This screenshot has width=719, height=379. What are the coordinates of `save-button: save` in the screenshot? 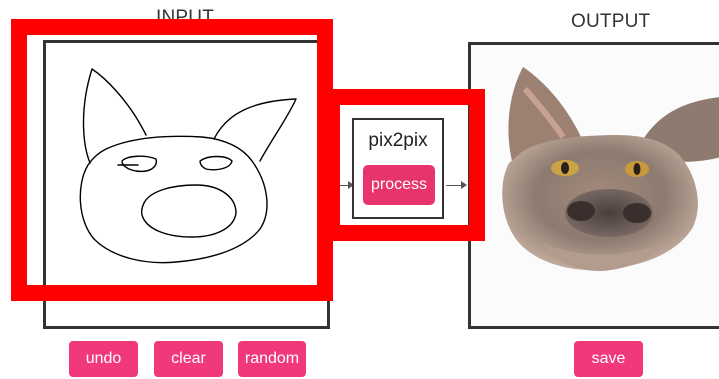 It's located at (608, 359).